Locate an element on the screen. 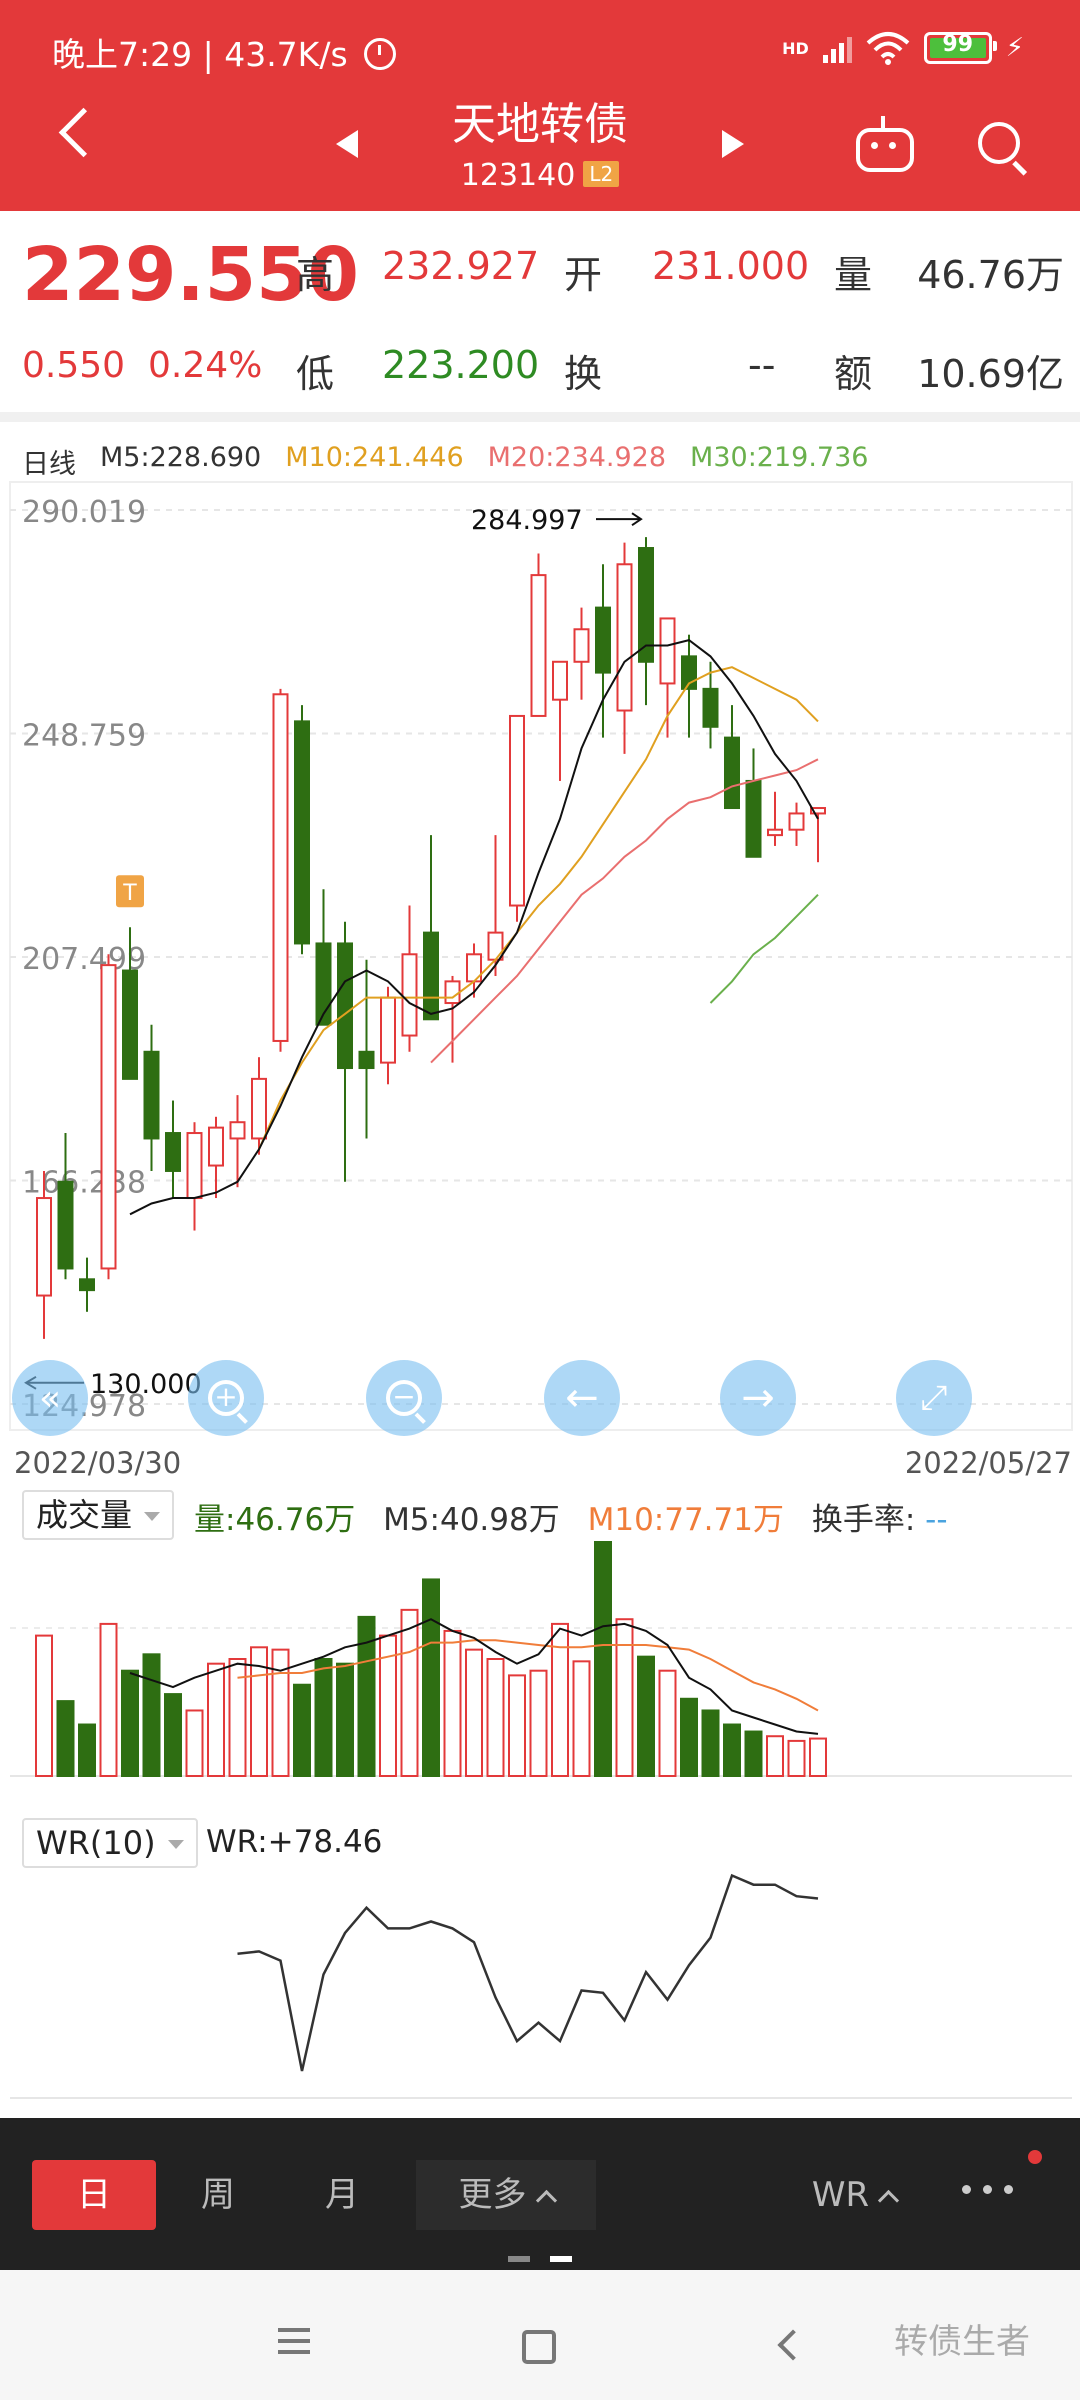 The width and height of the screenshot is (1080, 2400). wr-value: WR:+78.46 is located at coordinates (294, 1842).